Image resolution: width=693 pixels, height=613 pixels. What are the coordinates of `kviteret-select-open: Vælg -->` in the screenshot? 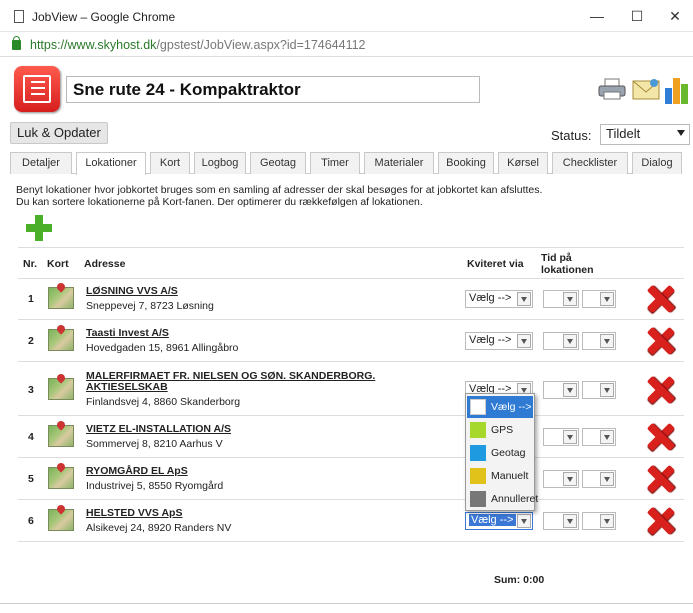 It's located at (499, 521).